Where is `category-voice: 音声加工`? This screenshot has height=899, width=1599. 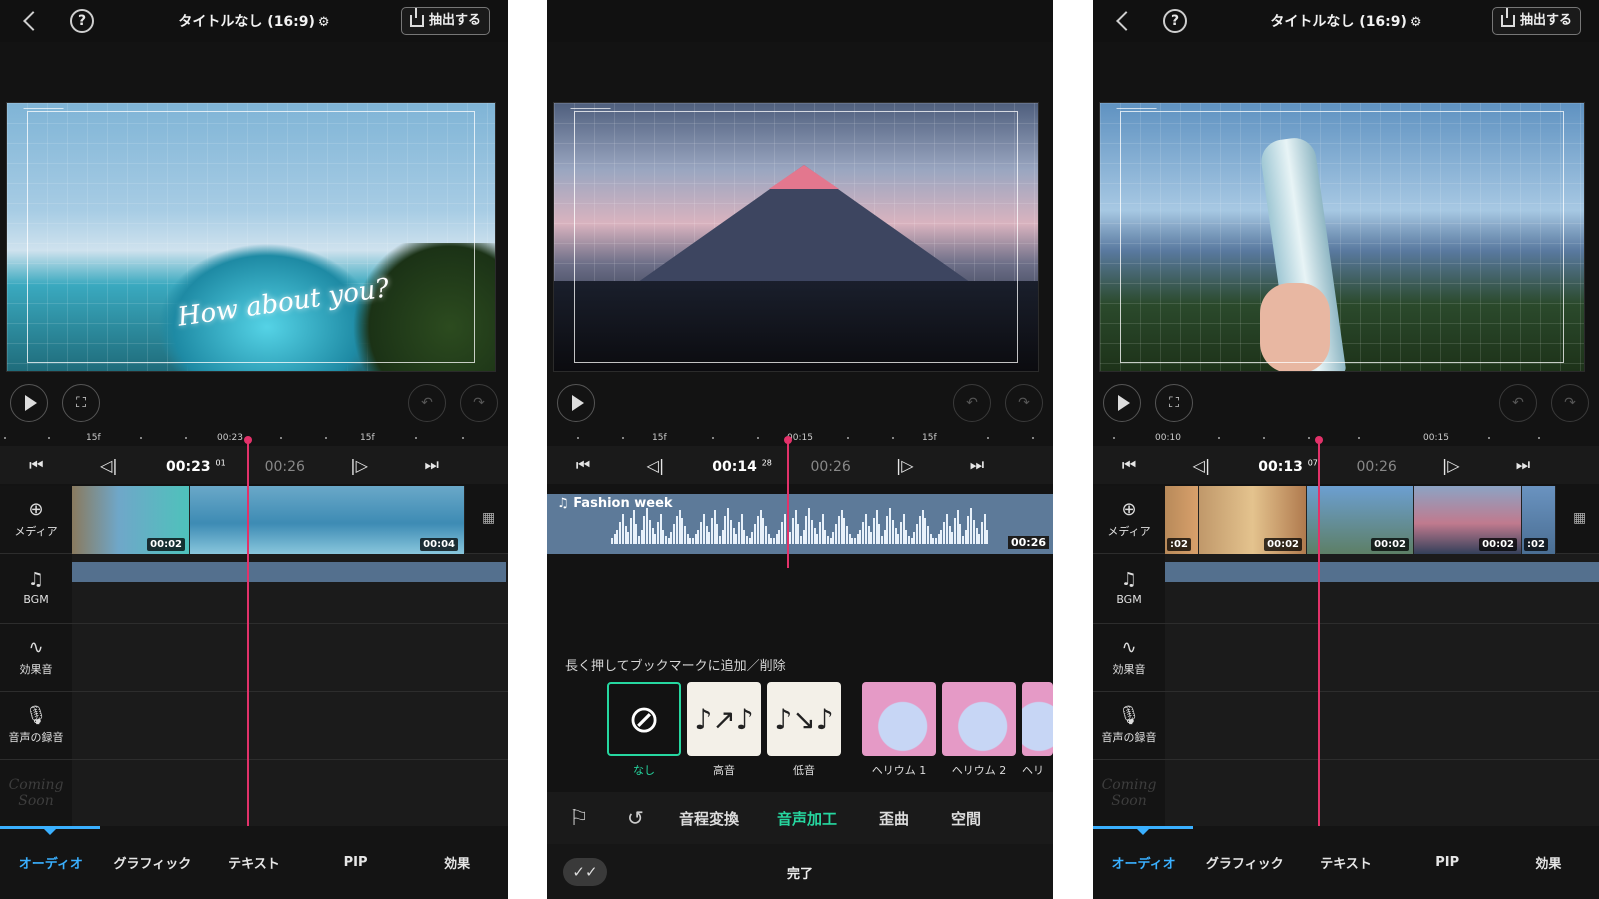
category-voice: 音声加工 is located at coordinates (807, 818).